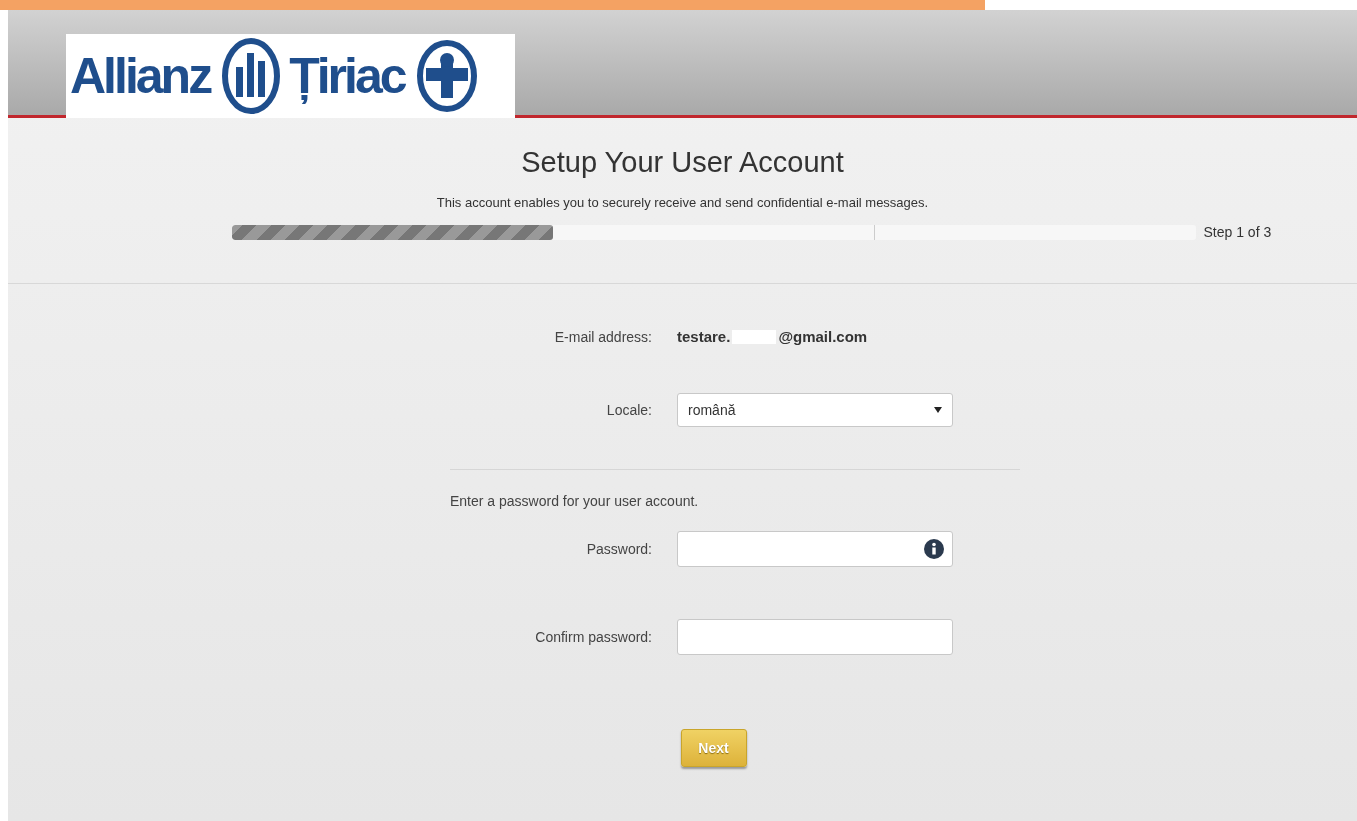  Describe the element at coordinates (1238, 232) in the screenshot. I see `step-label: Step 1 of 3` at that location.